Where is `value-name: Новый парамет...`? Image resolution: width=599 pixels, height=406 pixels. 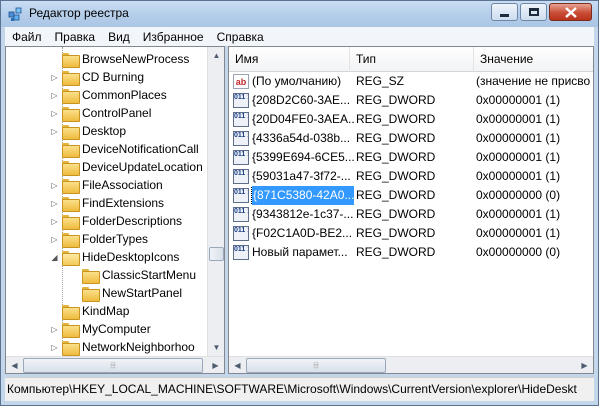 value-name: Новый парамет... is located at coordinates (300, 252).